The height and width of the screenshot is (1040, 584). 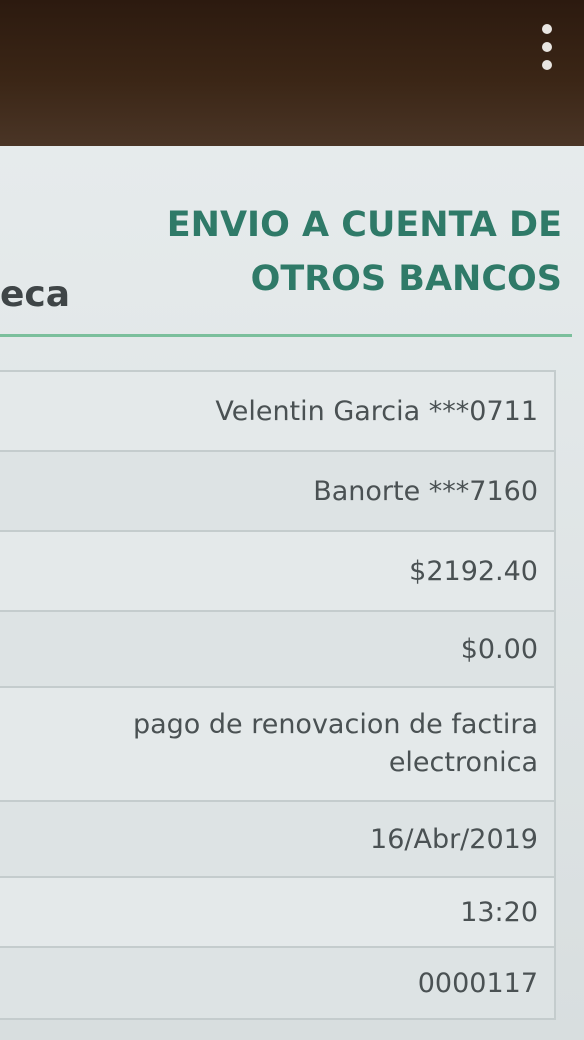 What do you see at coordinates (278, 912) in the screenshot?
I see `row-time: 13:20` at bounding box center [278, 912].